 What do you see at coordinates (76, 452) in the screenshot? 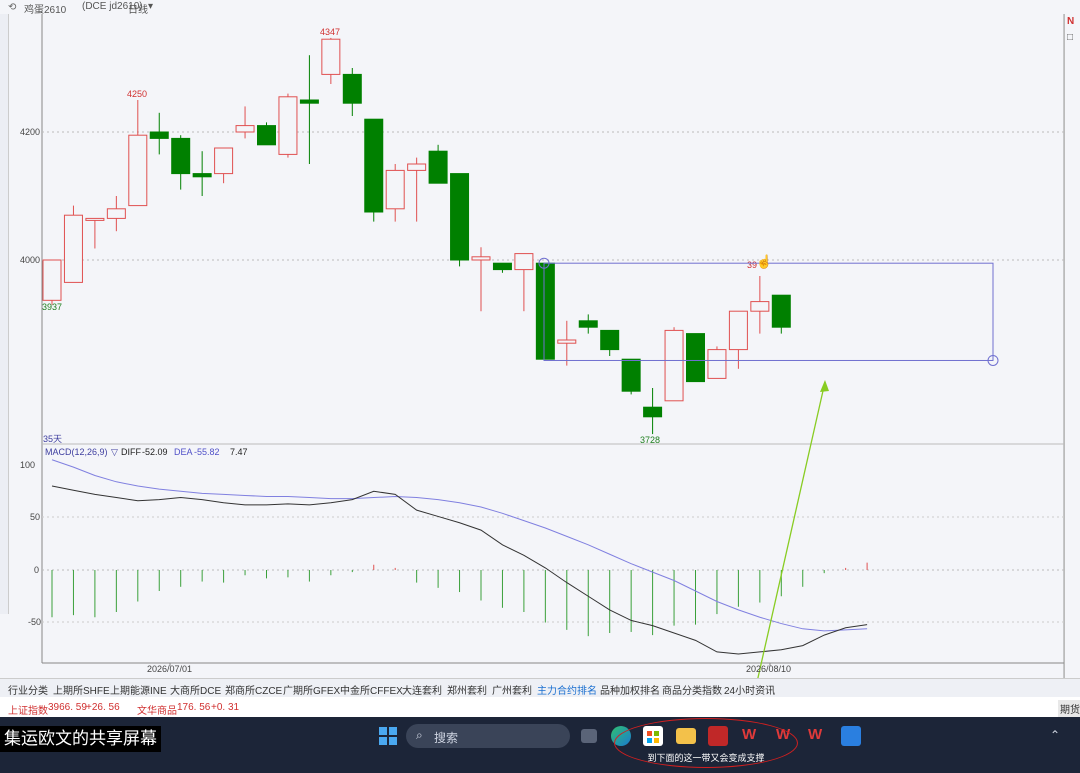
I see `macd-title: MACD(12,26,9)` at bounding box center [76, 452].